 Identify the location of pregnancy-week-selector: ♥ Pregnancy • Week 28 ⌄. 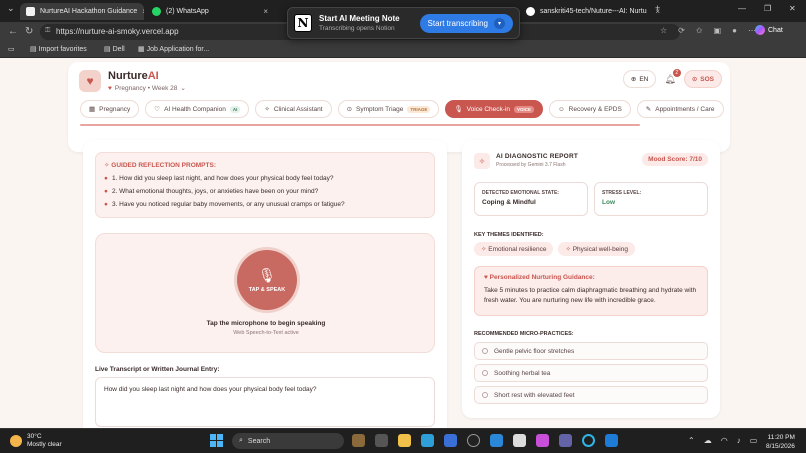
(147, 88).